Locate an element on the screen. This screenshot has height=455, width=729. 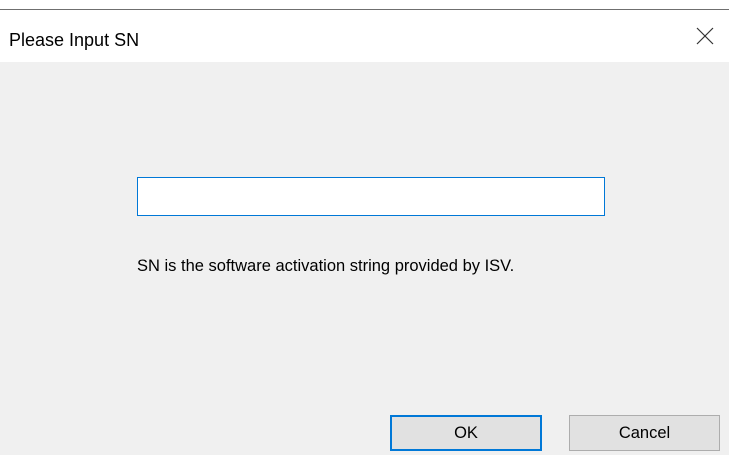
ok-button: OK is located at coordinates (466, 433).